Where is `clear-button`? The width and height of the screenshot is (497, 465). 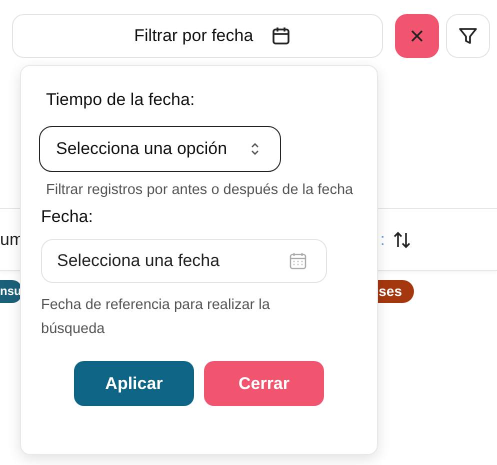 clear-button is located at coordinates (417, 36).